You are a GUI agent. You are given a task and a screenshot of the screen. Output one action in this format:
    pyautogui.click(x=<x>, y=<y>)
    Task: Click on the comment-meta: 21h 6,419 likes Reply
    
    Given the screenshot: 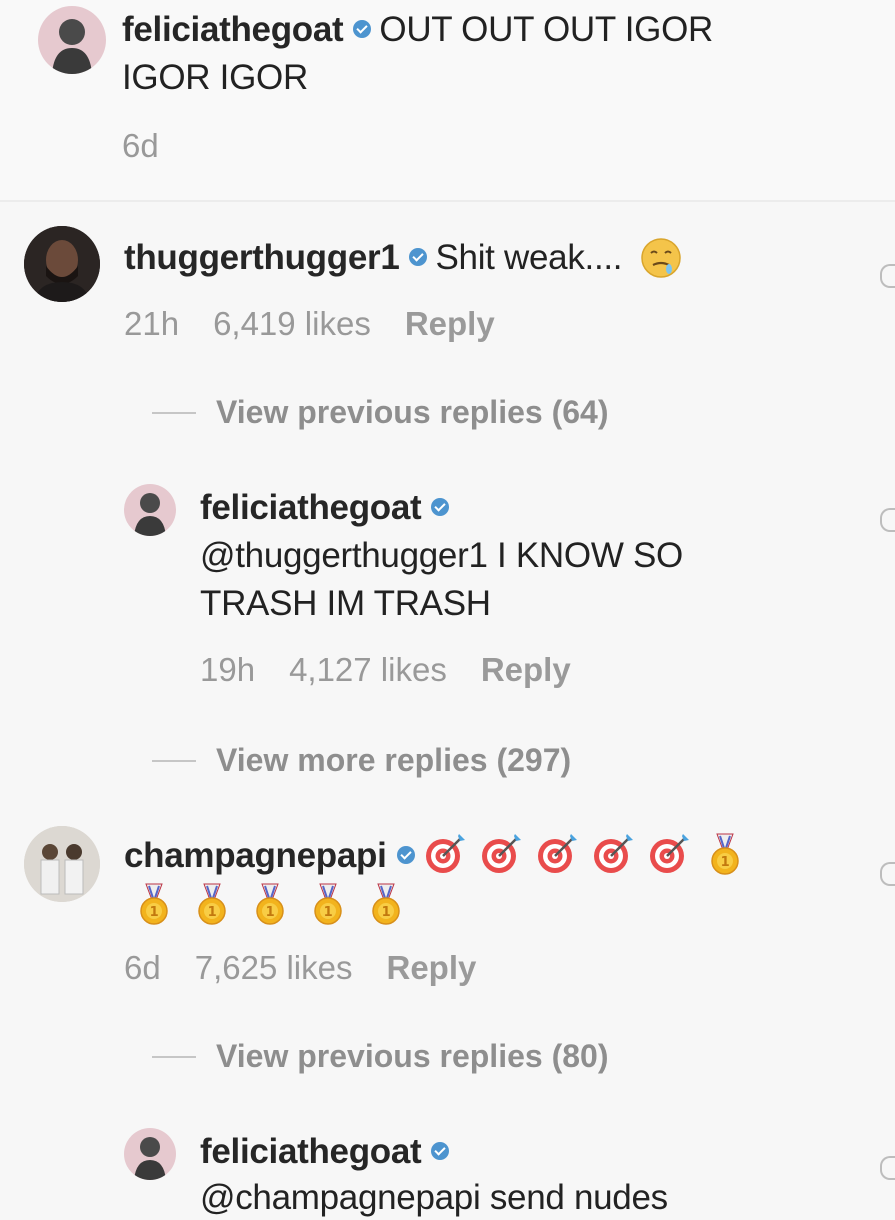 What is the action you would take?
    pyautogui.click(x=326, y=324)
    